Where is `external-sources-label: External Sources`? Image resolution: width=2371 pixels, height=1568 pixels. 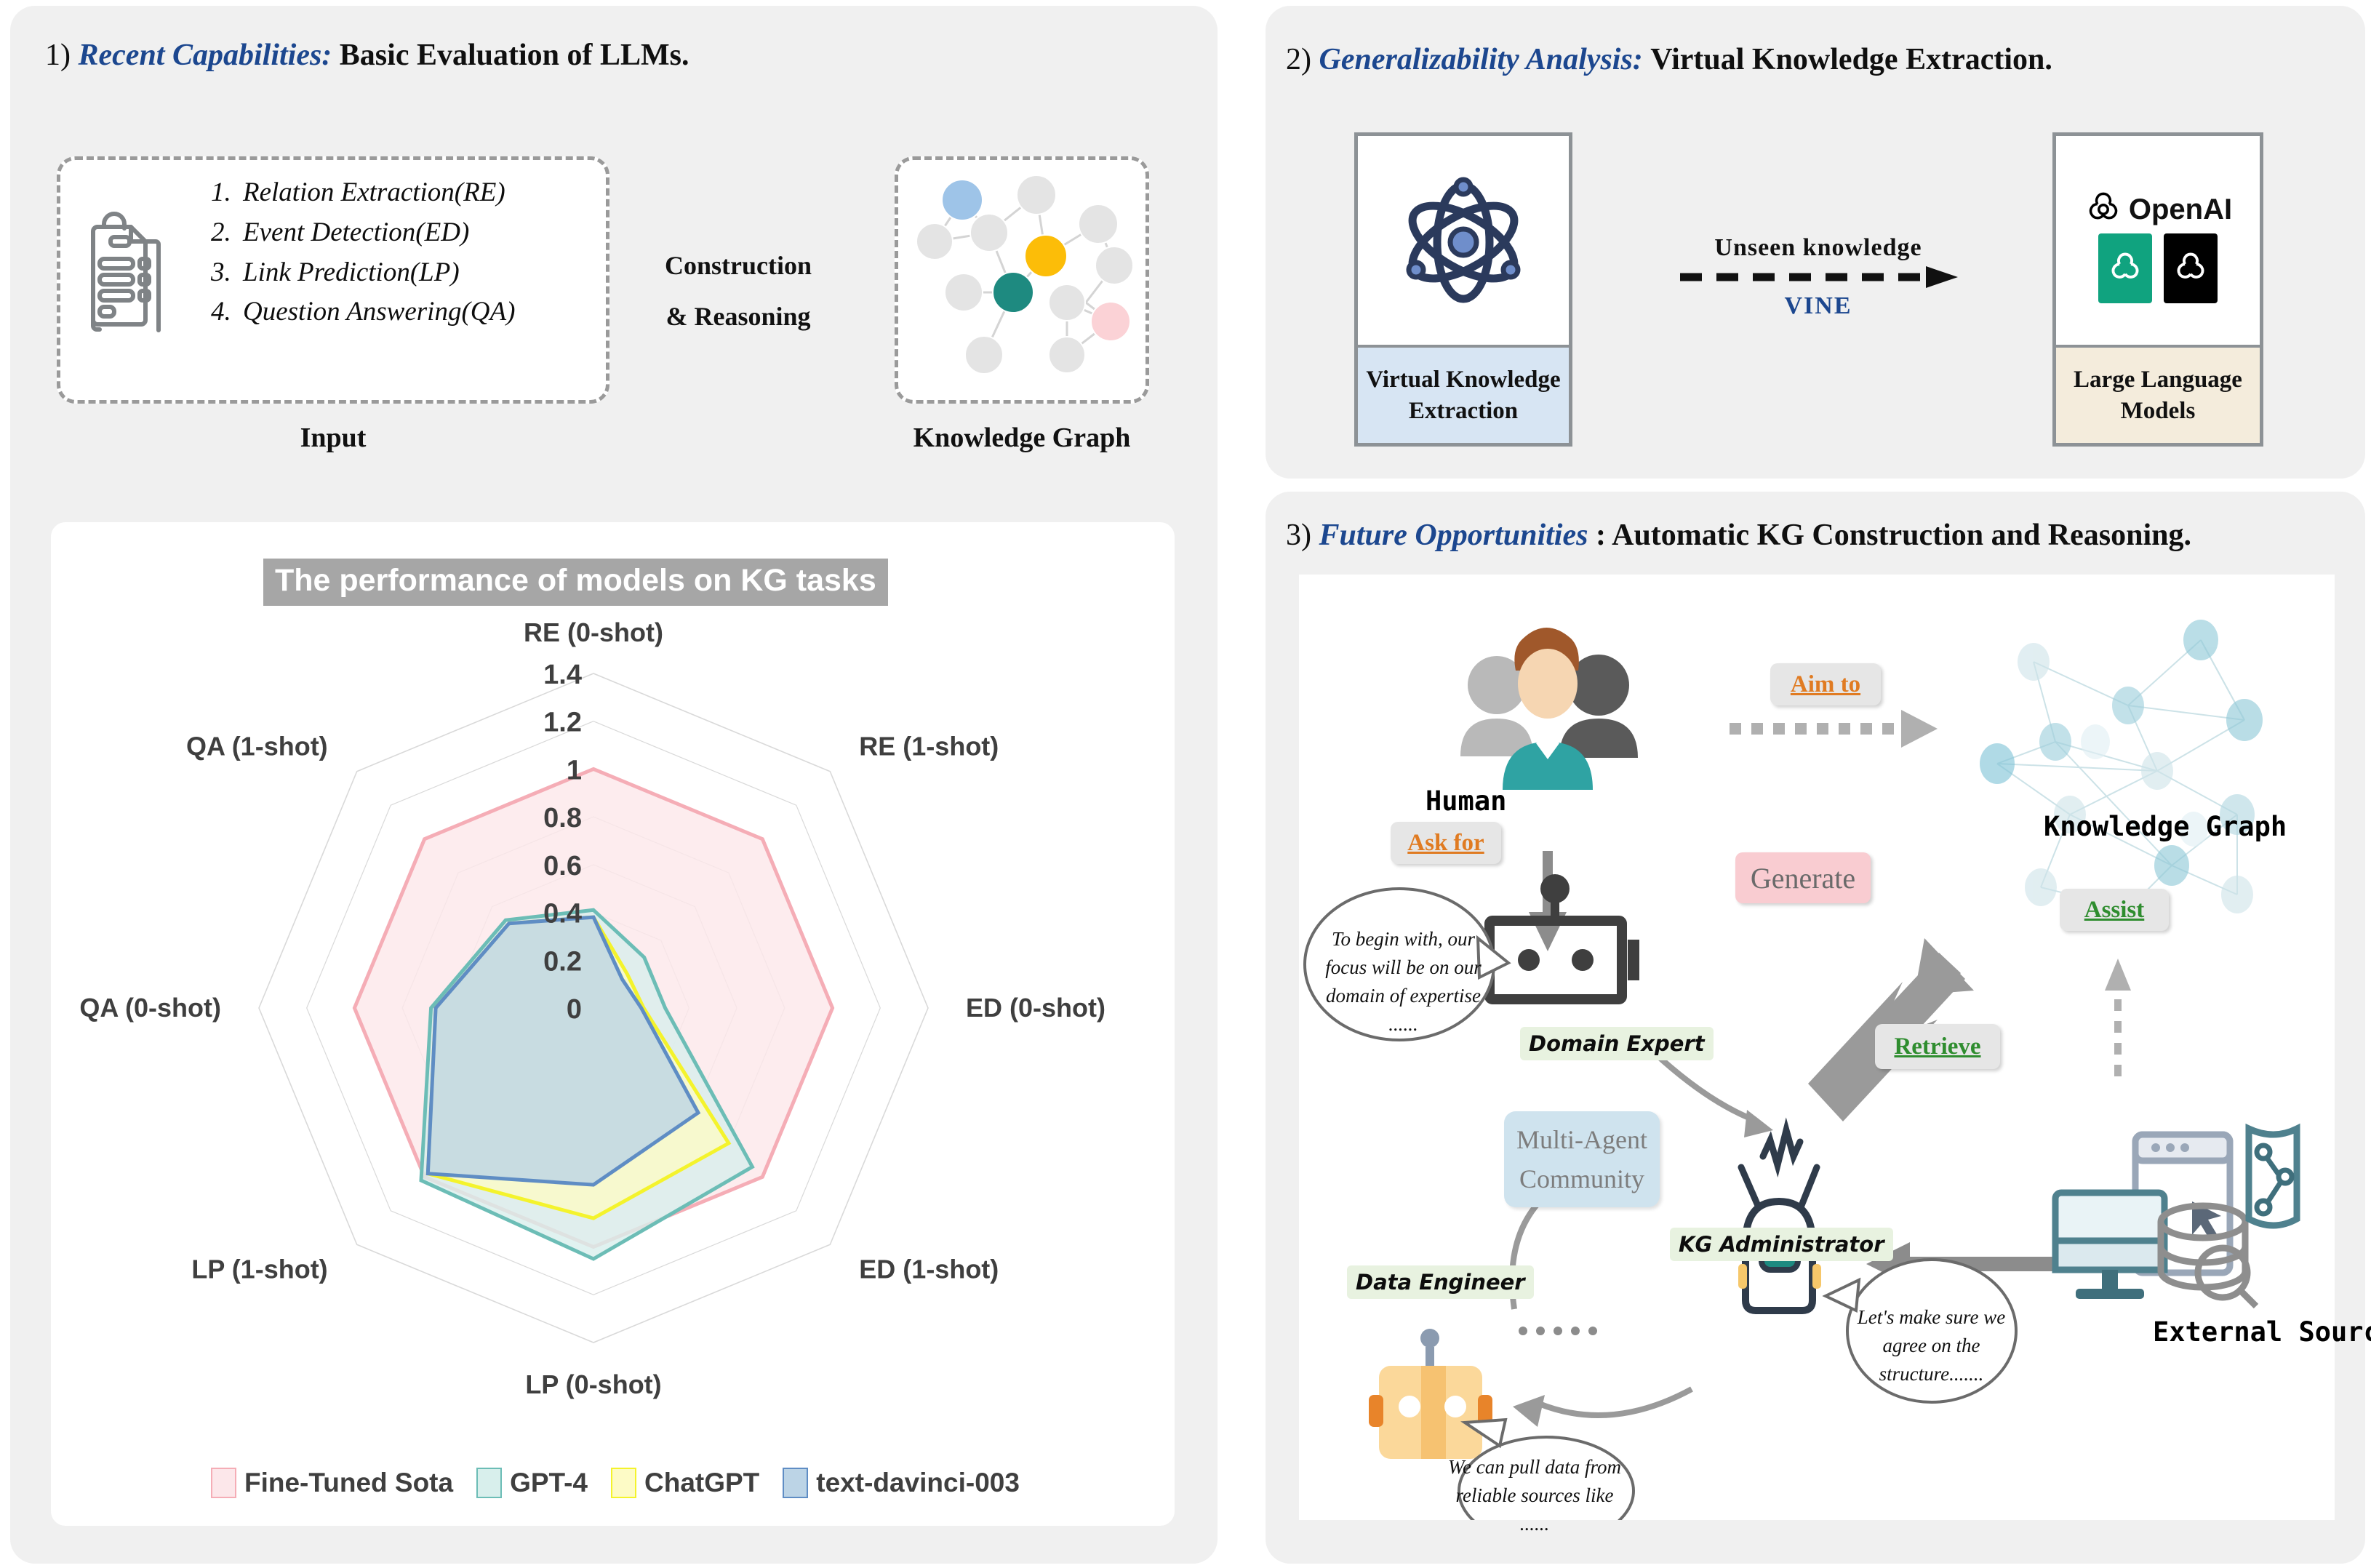
external-sources-label: External Sources is located at coordinates (2262, 1332).